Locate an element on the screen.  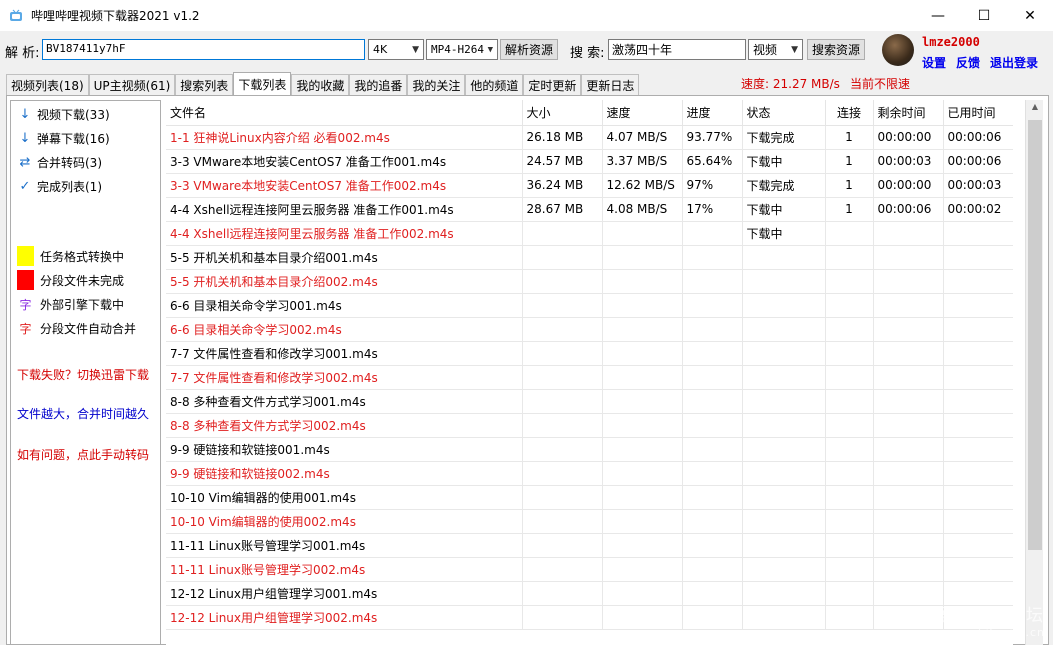
cell-filename: 7-7 文件属性查看和修改学习001.m4s is located at coordinates (344, 353).